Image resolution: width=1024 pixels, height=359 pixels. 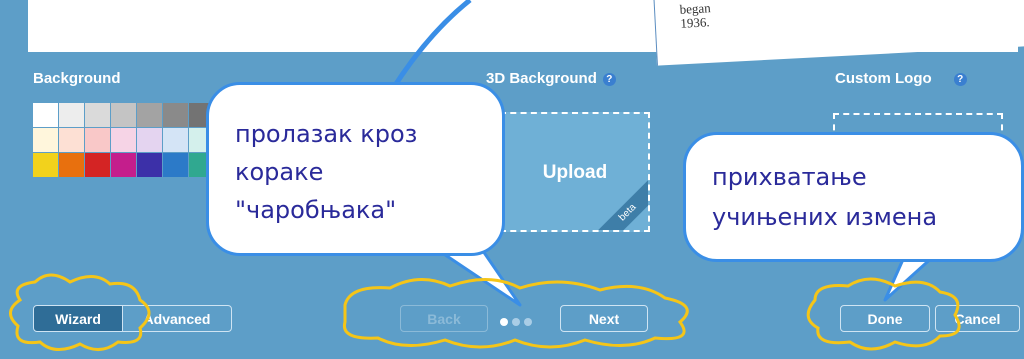 What do you see at coordinates (279, 172) in the screenshot?
I see `annotation-wizard-line-2: кораке` at bounding box center [279, 172].